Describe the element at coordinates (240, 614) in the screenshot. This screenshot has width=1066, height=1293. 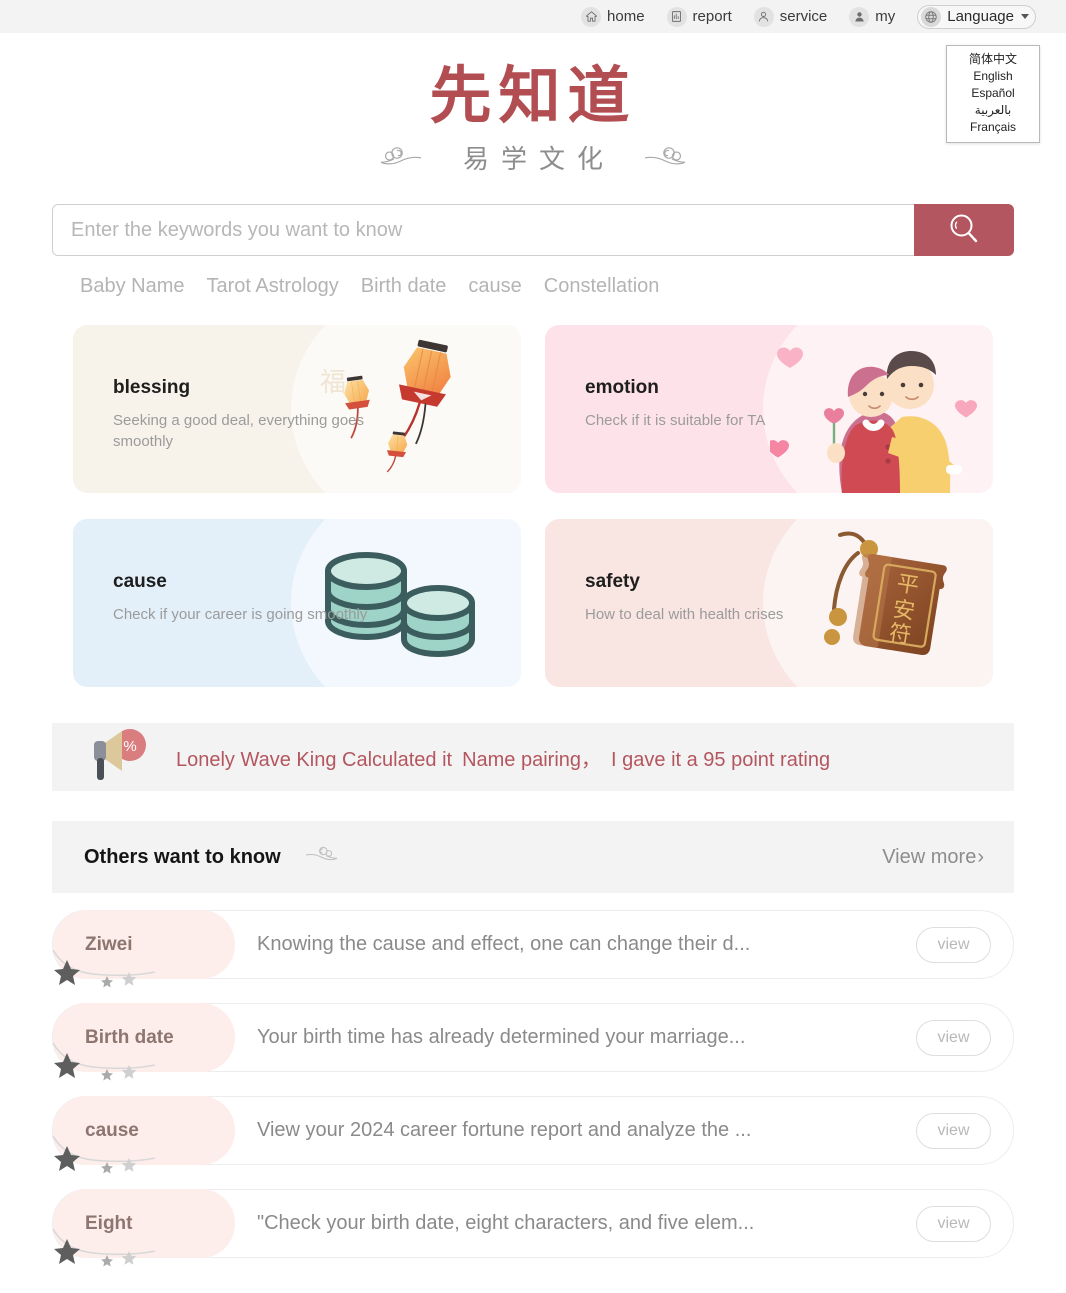
I see `card-desc-cause: Check if your career is going smoothly` at that location.